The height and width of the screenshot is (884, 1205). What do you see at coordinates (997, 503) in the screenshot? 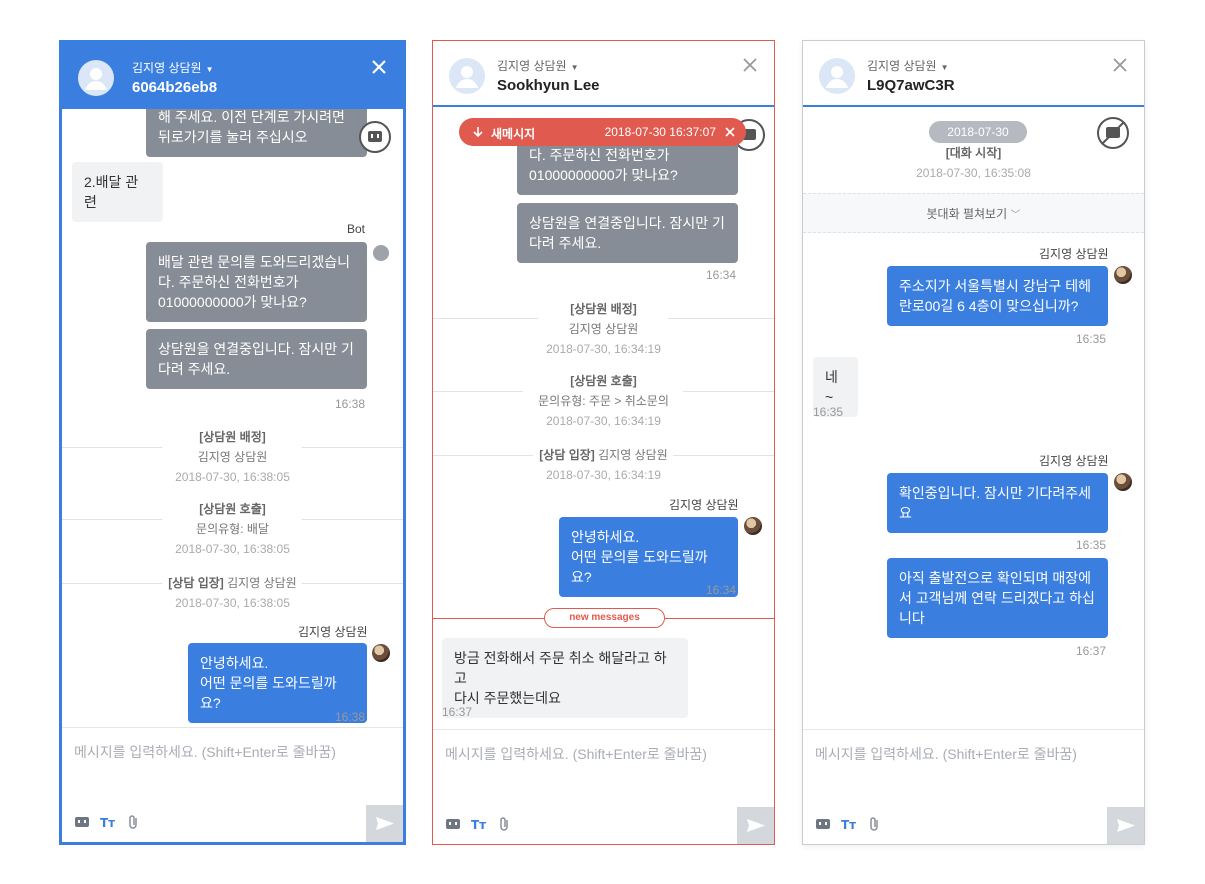
I see `agent-message: 확인중입니다. 잠시만 기다려주세 요` at bounding box center [997, 503].